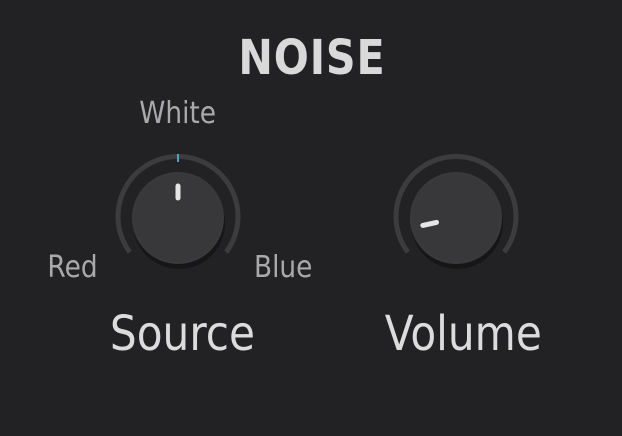  Describe the element at coordinates (72, 267) in the screenshot. I see `source-option-red-label: Red` at that location.